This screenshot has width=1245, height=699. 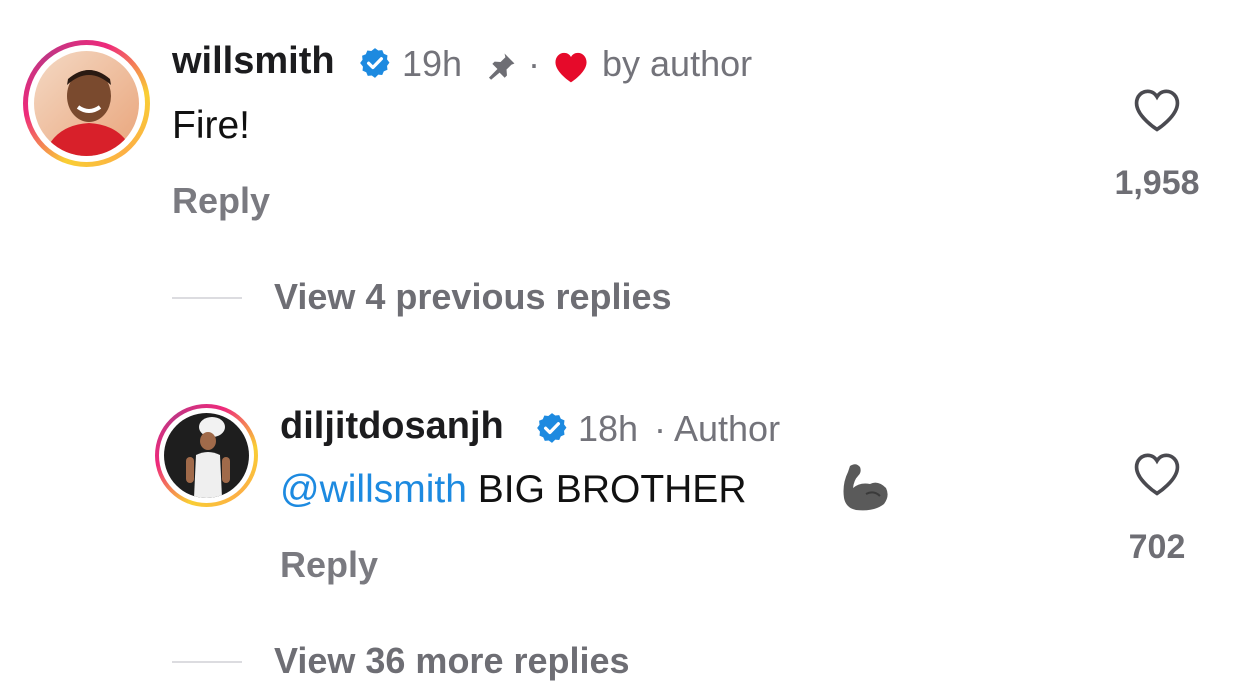 What do you see at coordinates (211, 125) in the screenshot?
I see `comment-text: Fire!` at bounding box center [211, 125].